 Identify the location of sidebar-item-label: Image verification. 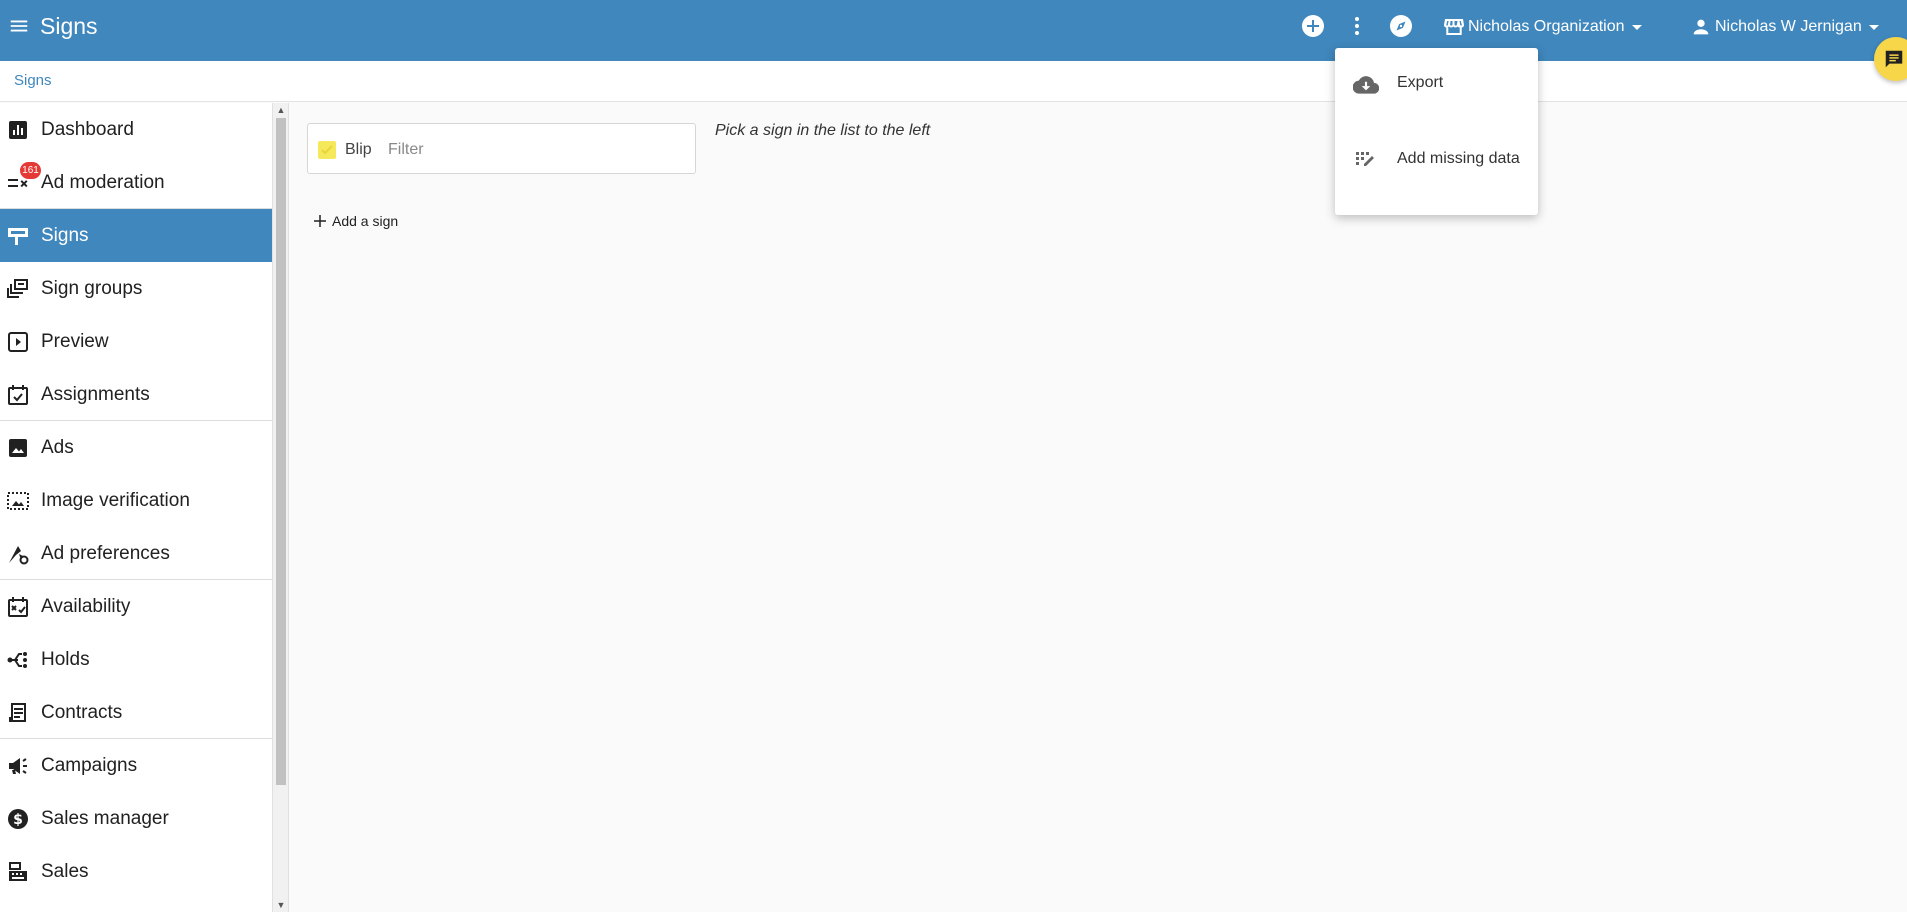
(115, 500).